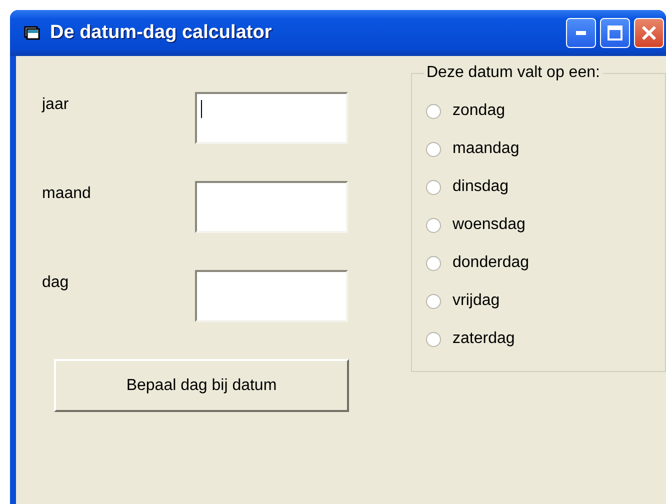 The height and width of the screenshot is (504, 666). Describe the element at coordinates (486, 149) in the screenshot. I see `radio-label: maandag` at that location.